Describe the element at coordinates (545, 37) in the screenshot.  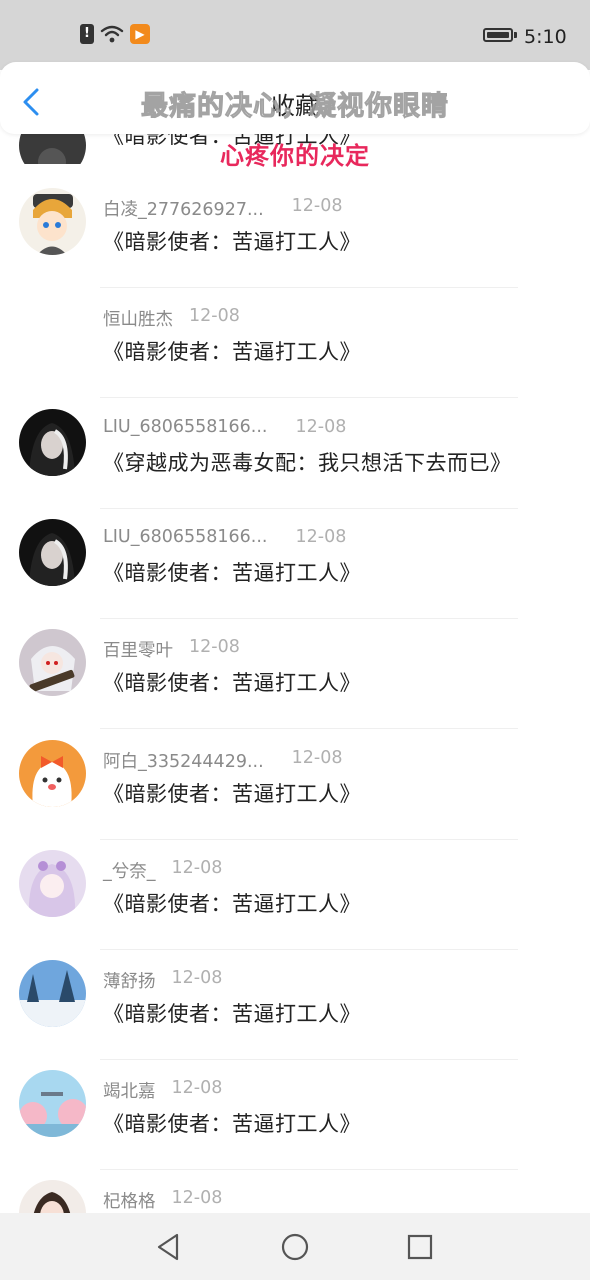
I see `status-time: 5:10` at that location.